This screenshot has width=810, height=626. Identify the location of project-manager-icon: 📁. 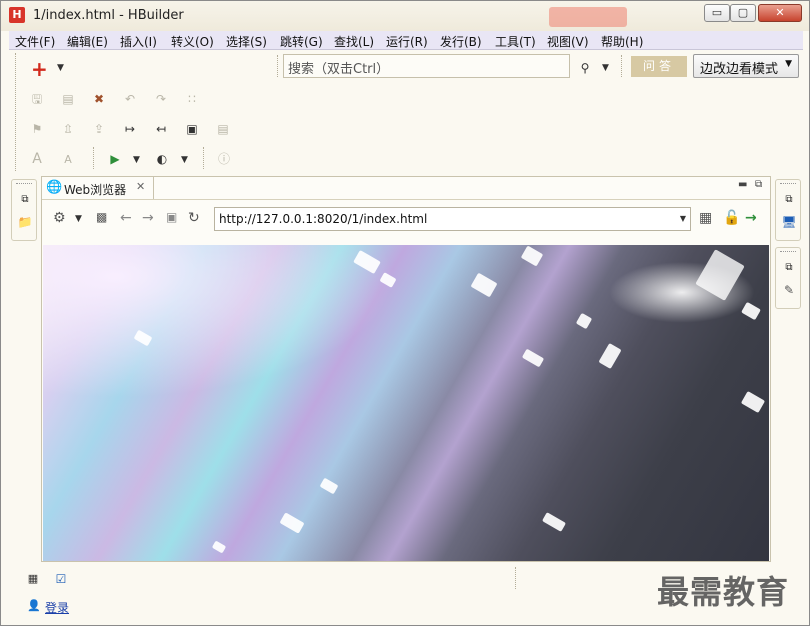
(25, 222).